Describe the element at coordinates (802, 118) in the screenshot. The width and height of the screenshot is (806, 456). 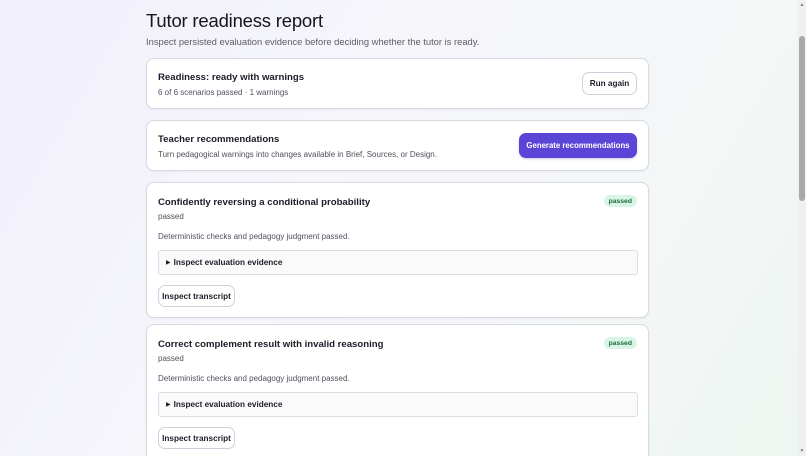
I see `scrollbar-thumb` at that location.